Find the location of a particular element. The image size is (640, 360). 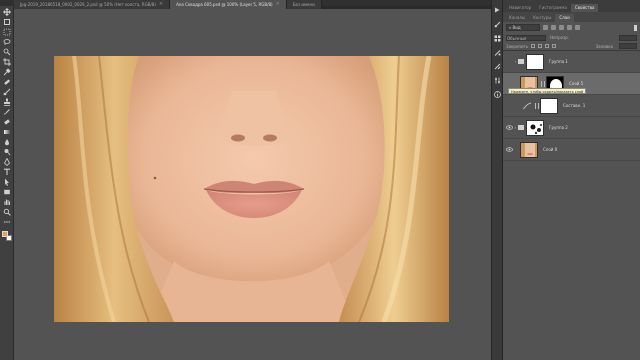

healing-brush-tool-icon is located at coordinates (6, 82).